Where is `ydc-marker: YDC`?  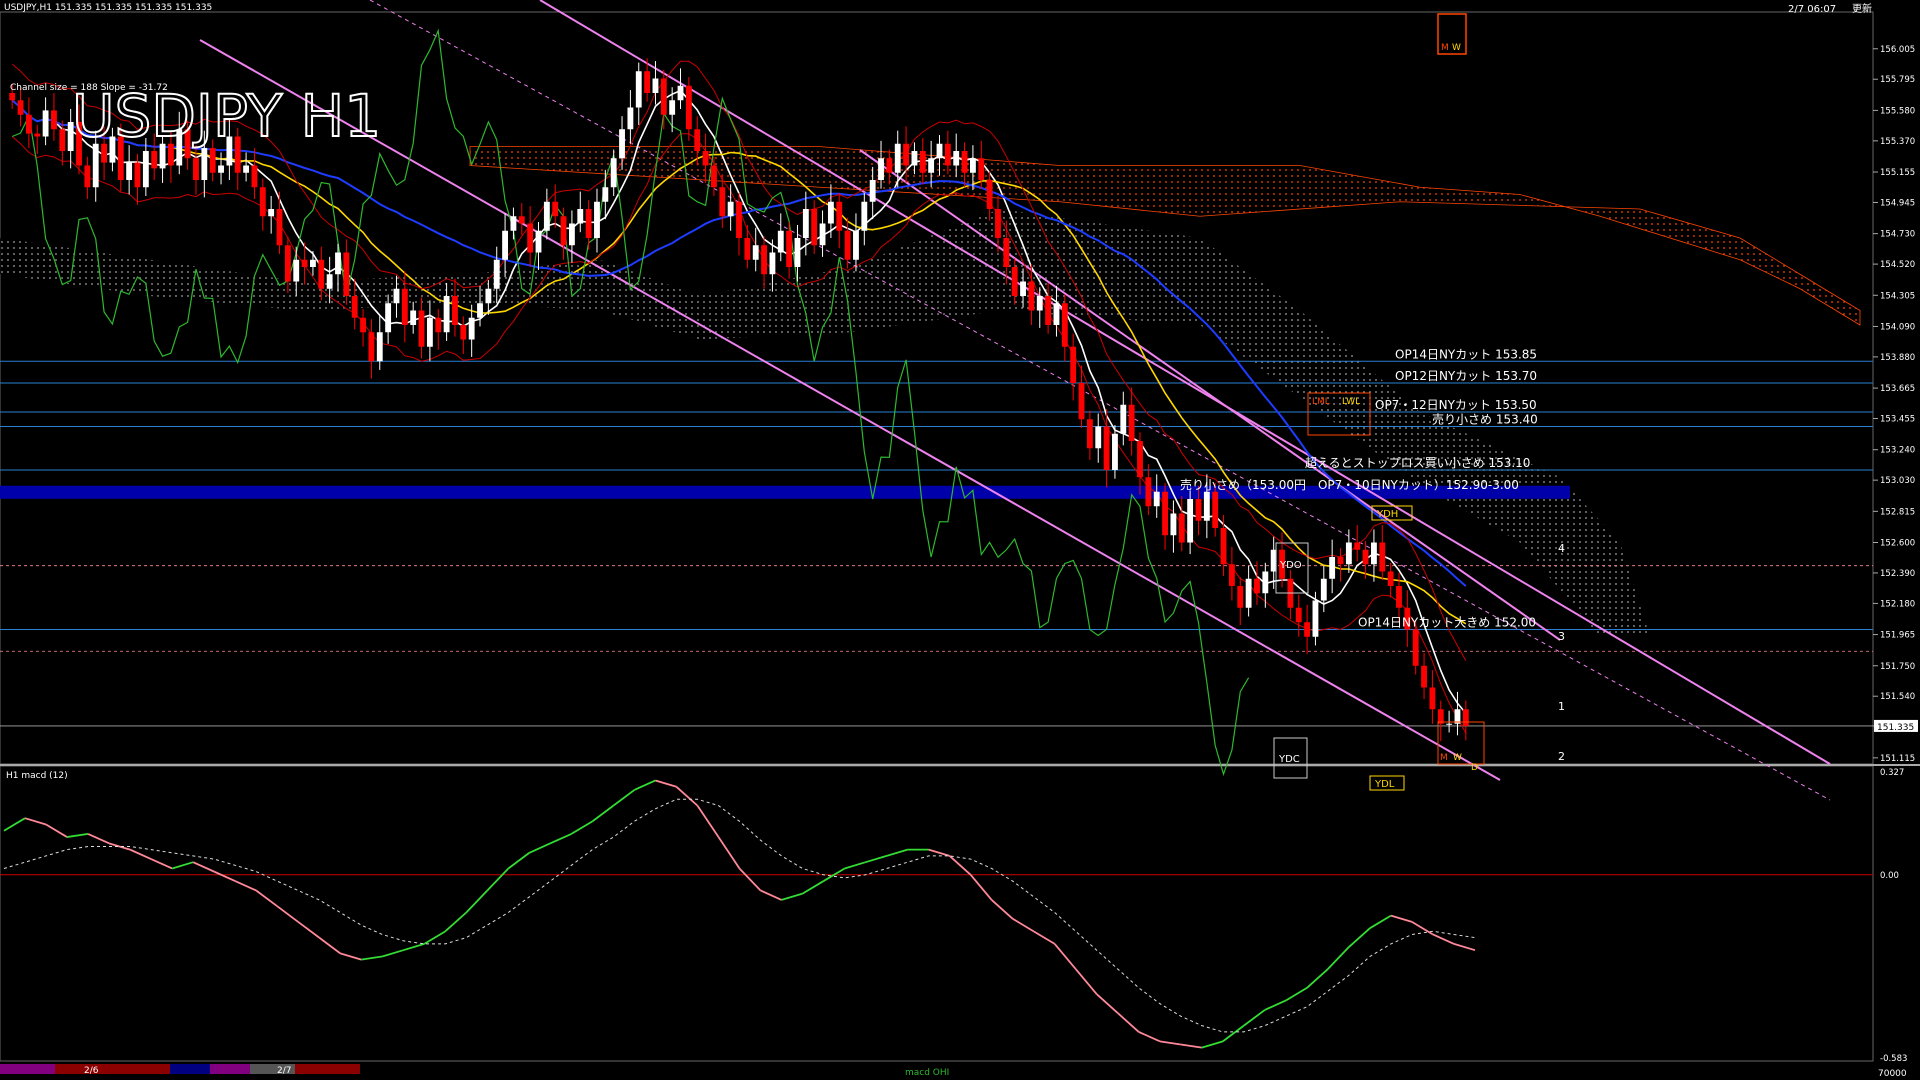 ydc-marker: YDC is located at coordinates (1289, 759).